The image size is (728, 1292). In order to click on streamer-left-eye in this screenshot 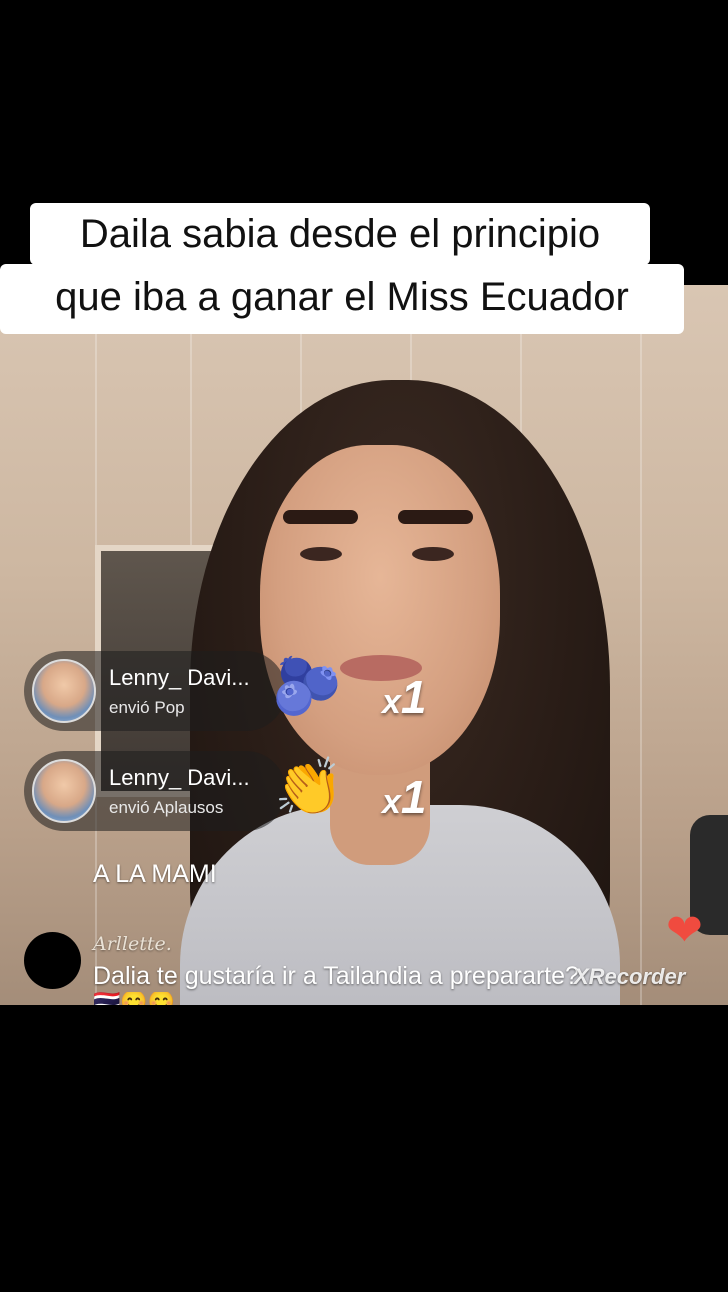, I will do `click(321, 554)`.